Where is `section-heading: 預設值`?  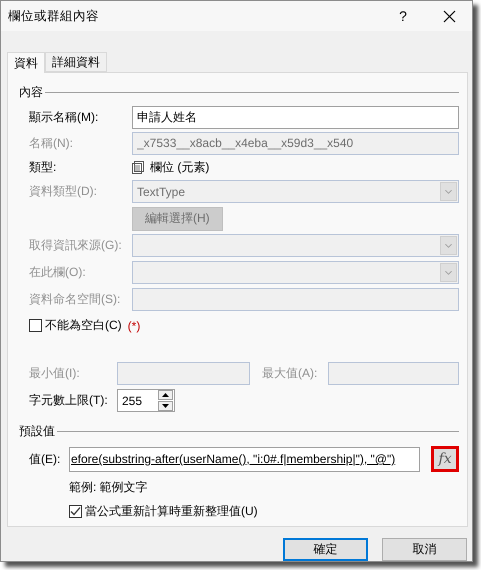 section-heading: 預設值 is located at coordinates (37, 431).